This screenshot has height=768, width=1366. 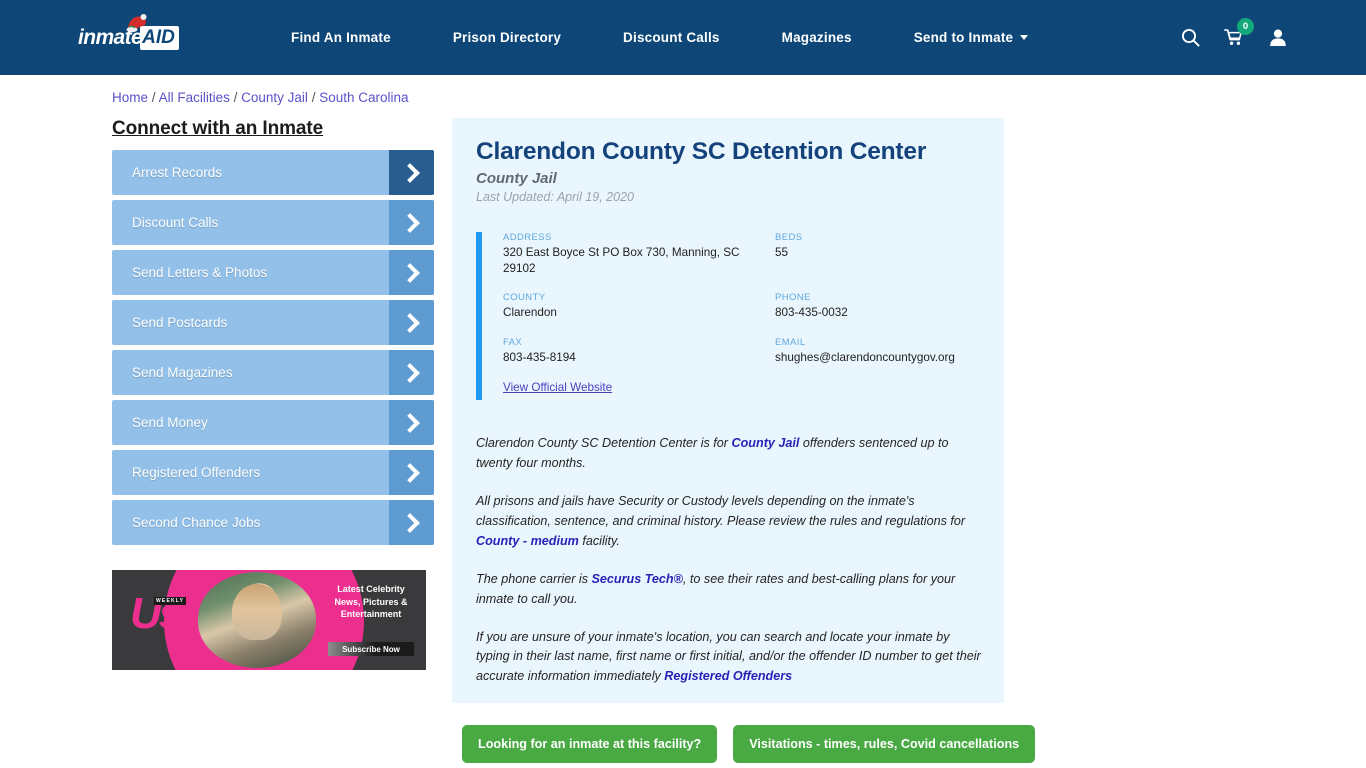 What do you see at coordinates (557, 387) in the screenshot?
I see `view-official-website-link: View Official Website` at bounding box center [557, 387].